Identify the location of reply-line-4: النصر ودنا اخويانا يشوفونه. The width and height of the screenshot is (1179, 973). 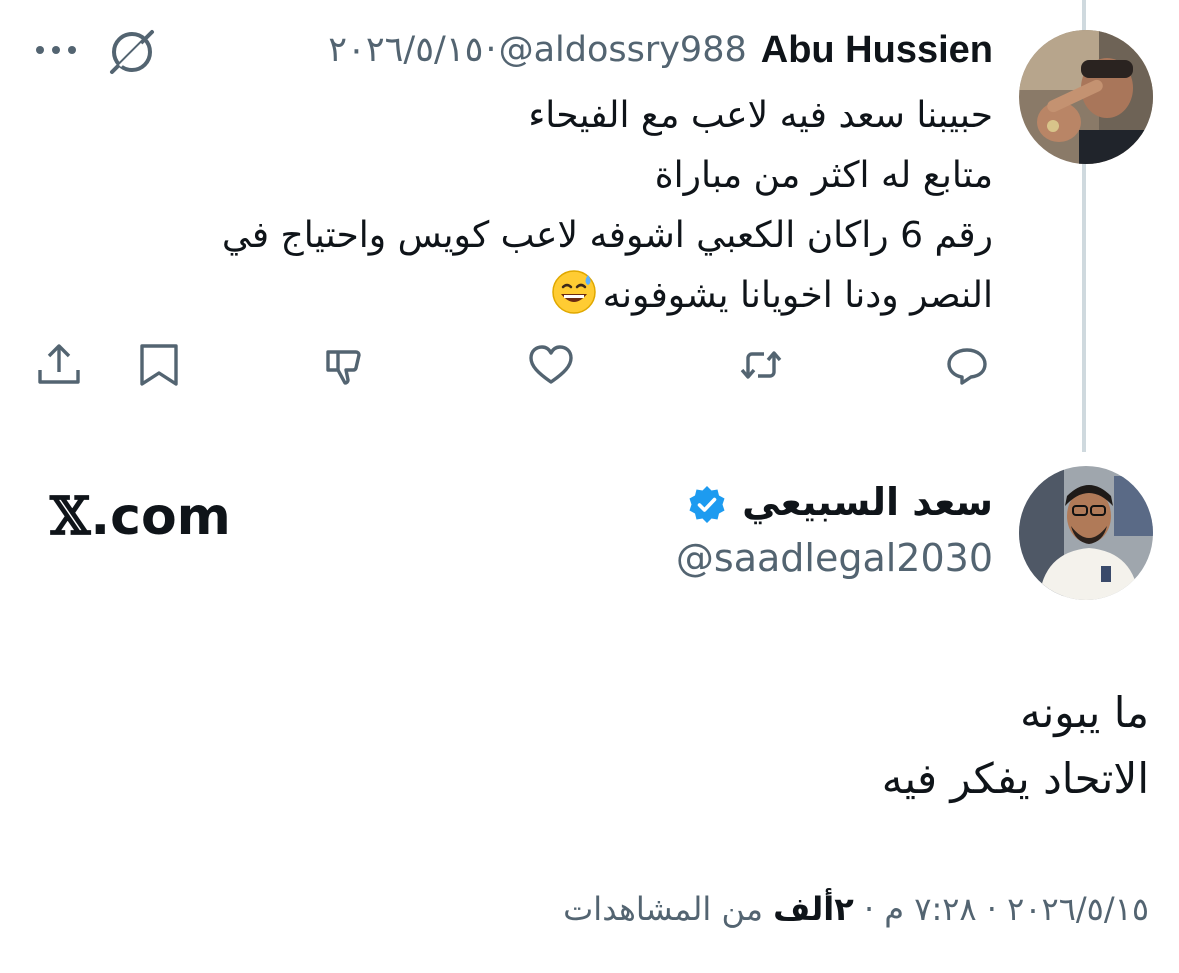
(553, 296).